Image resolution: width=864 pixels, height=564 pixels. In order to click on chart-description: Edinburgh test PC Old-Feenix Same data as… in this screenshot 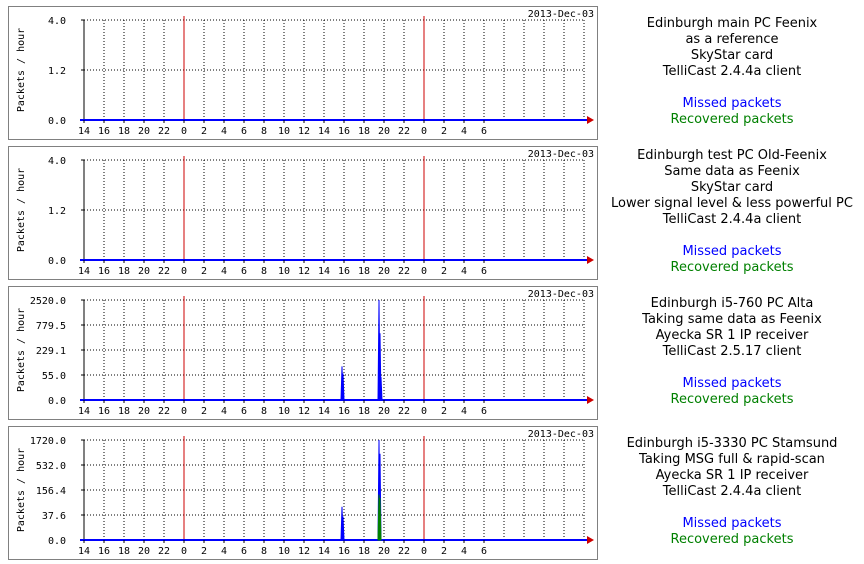, I will do `click(732, 212)`.